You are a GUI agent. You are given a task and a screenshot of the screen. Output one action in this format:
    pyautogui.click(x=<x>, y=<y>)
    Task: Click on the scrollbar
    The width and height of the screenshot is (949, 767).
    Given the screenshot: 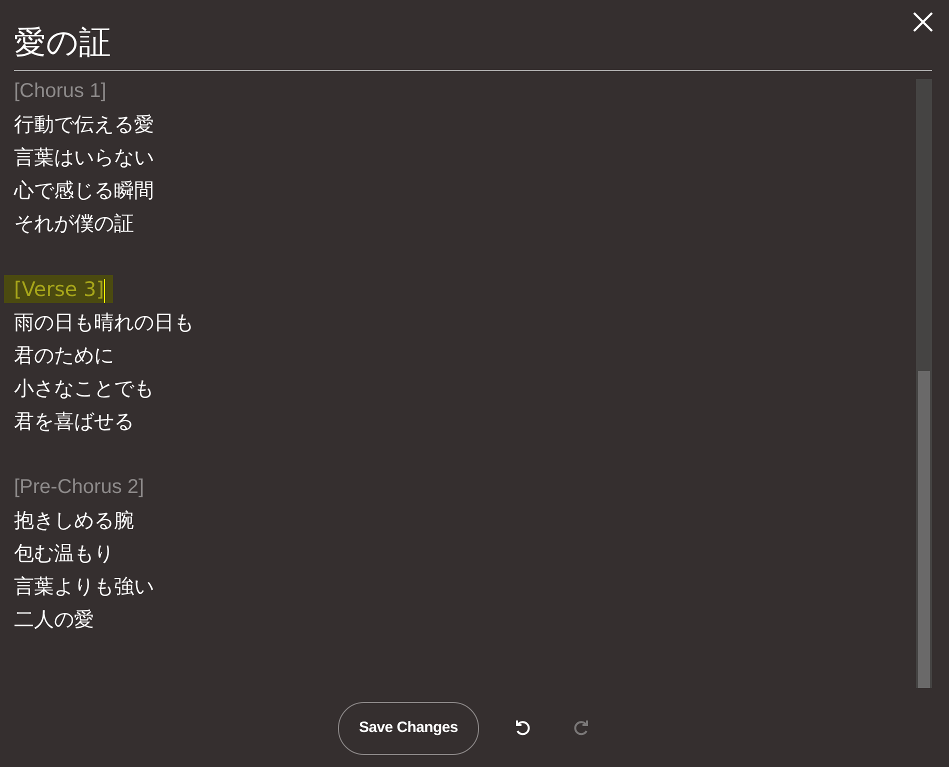 What is the action you would take?
    pyautogui.click(x=924, y=383)
    